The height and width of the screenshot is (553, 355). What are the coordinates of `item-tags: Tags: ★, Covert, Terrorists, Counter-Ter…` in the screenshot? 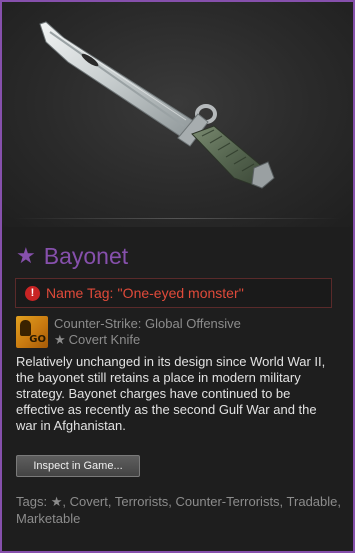 It's located at (178, 510).